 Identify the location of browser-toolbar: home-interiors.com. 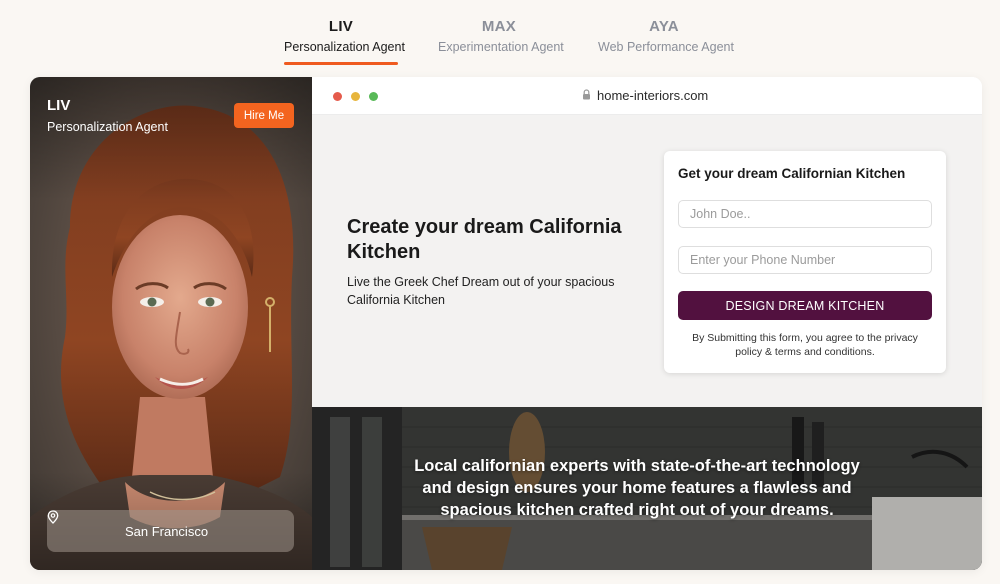
(647, 96).